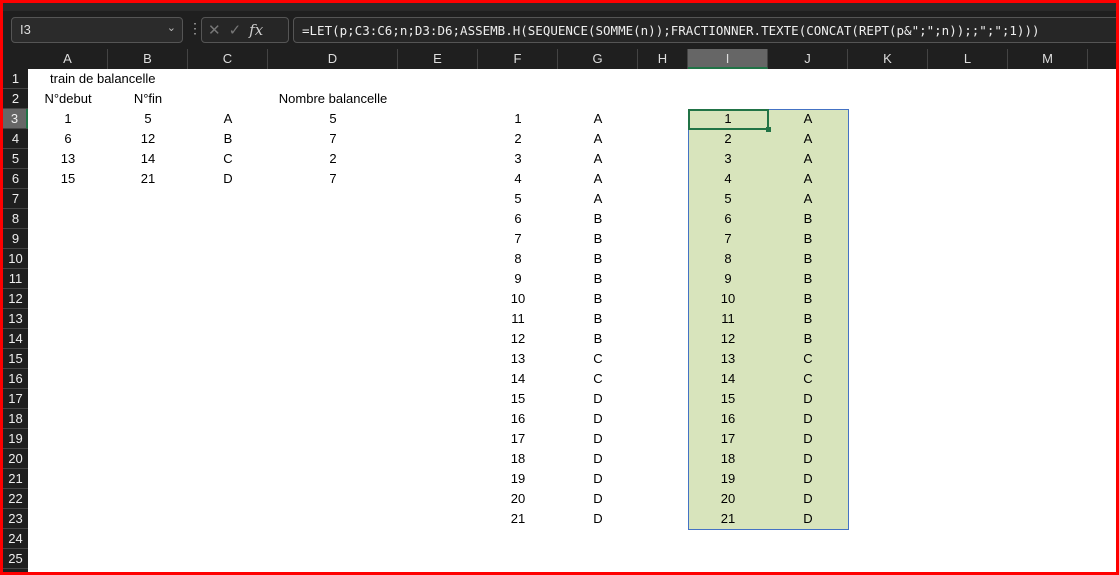  Describe the element at coordinates (728, 339) in the screenshot. I see `cell-i-number: 12` at that location.